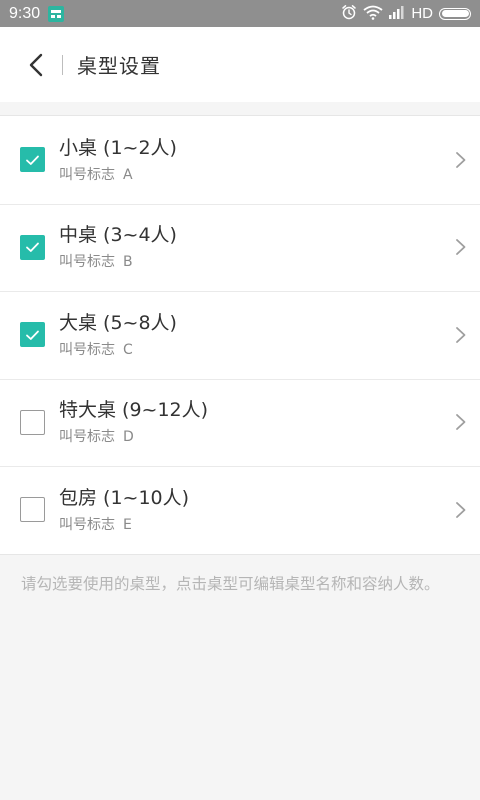  Describe the element at coordinates (124, 510) in the screenshot. I see `table-type-text: 包房 (1~10人) 叫号标志 E` at that location.